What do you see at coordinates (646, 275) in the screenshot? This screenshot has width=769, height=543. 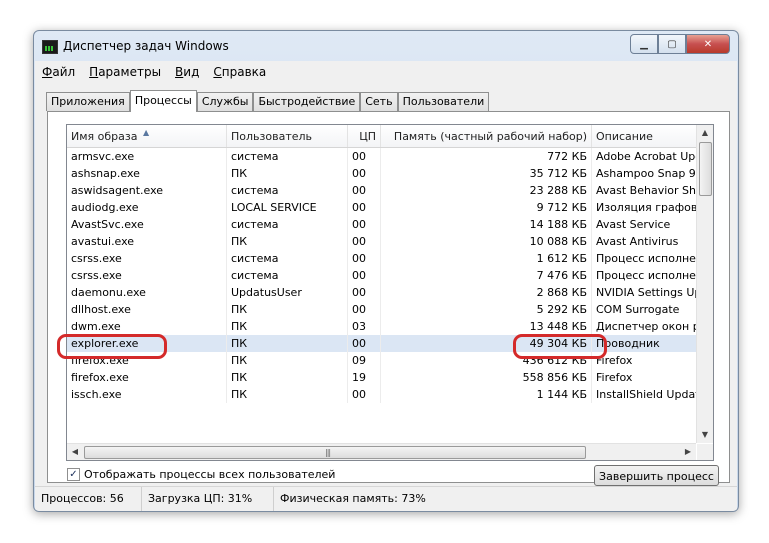 I see `cell-description: Процесс исполнен` at bounding box center [646, 275].